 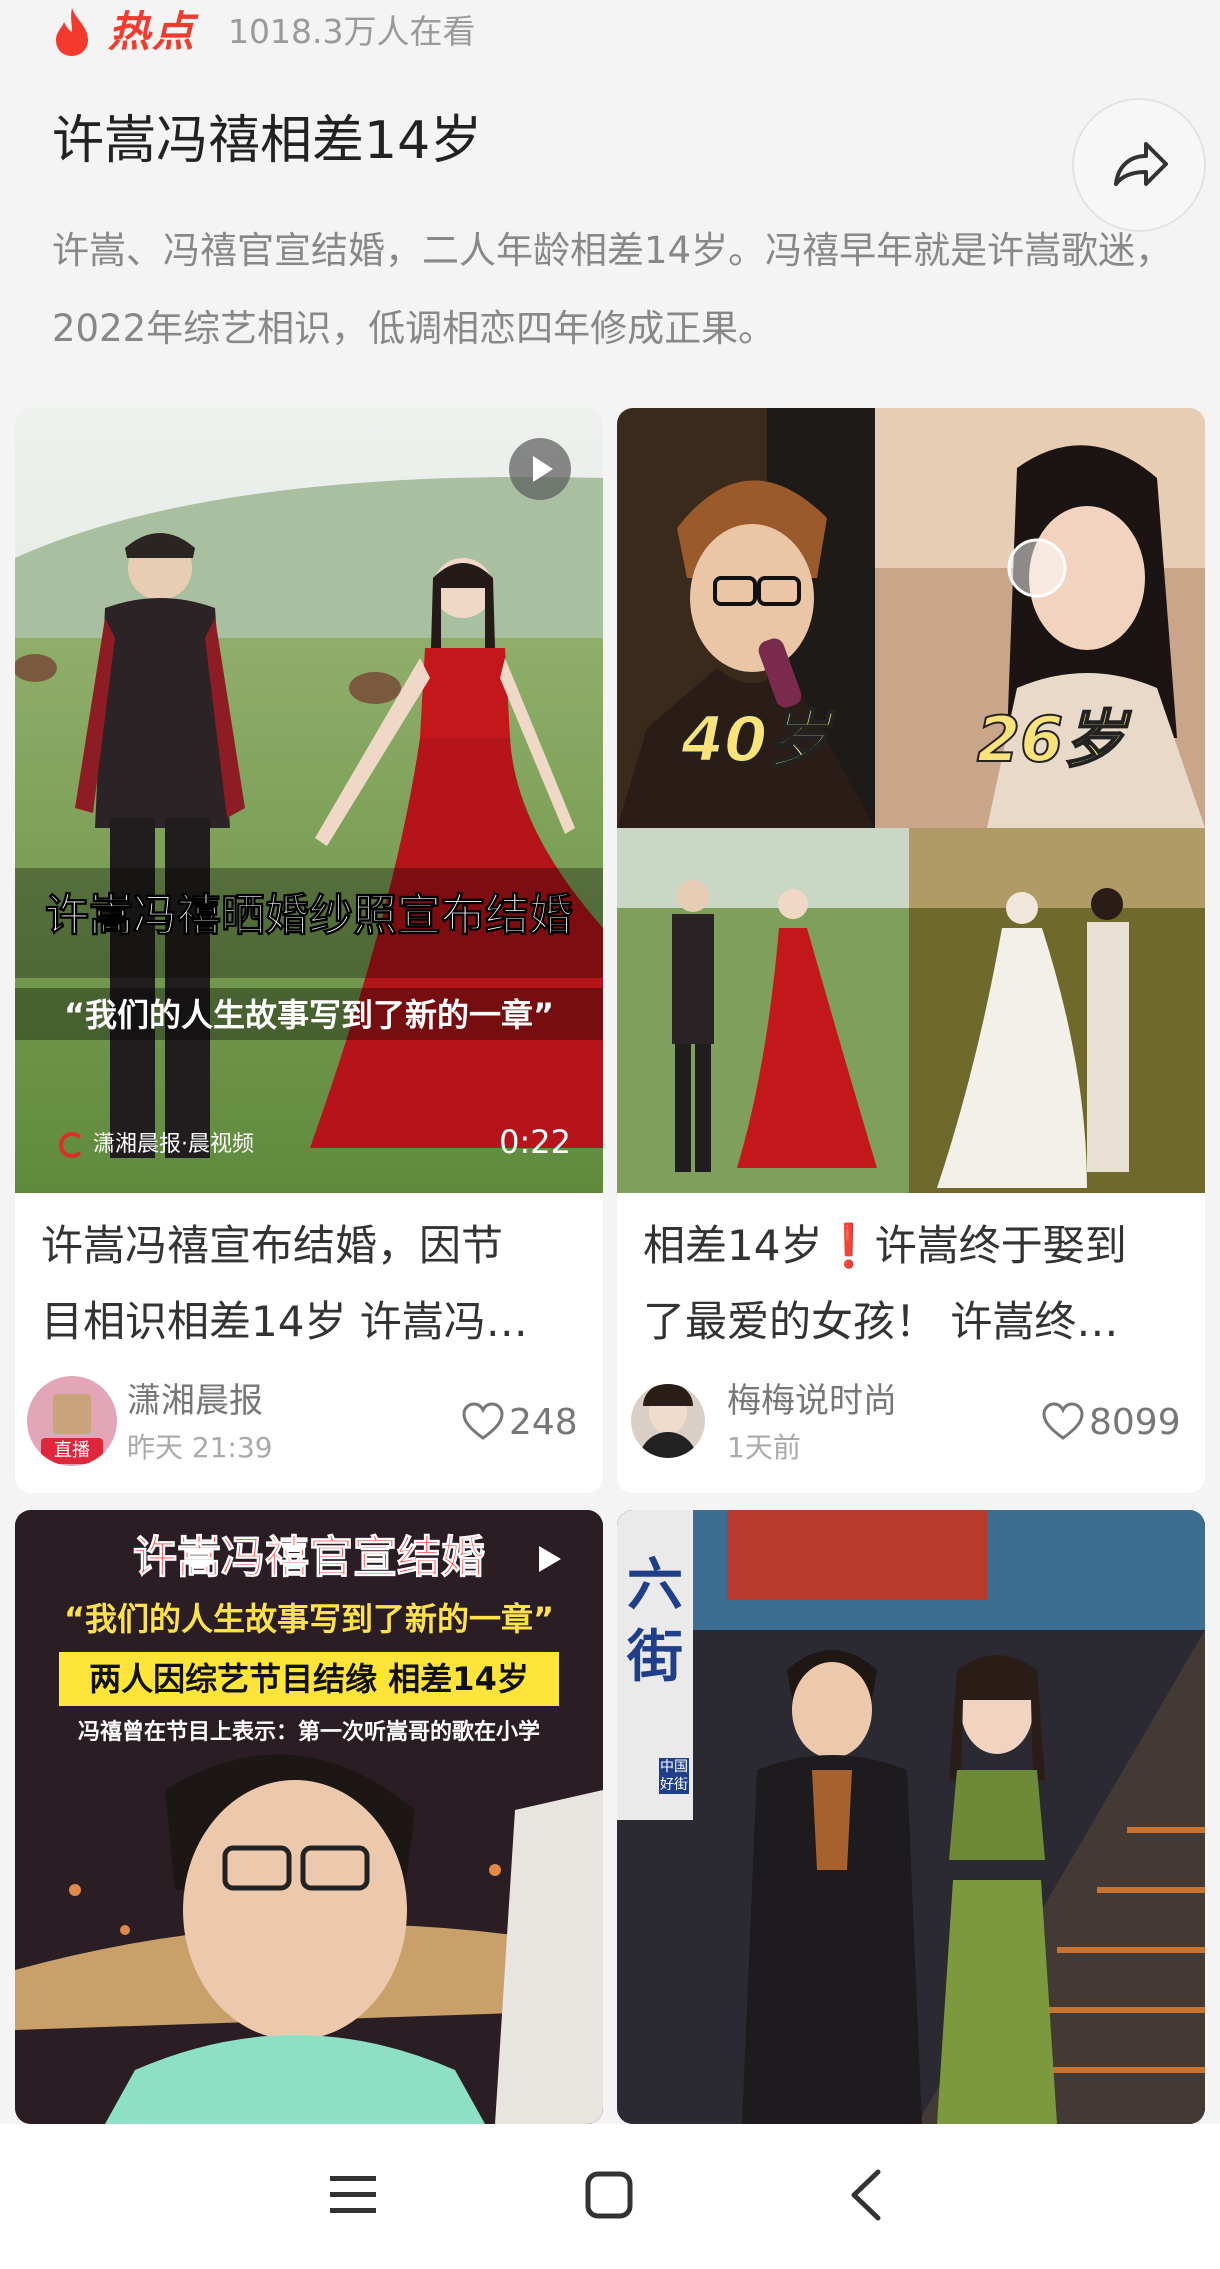 I want to click on video-duration: 0:22, so click(x=535, y=1142).